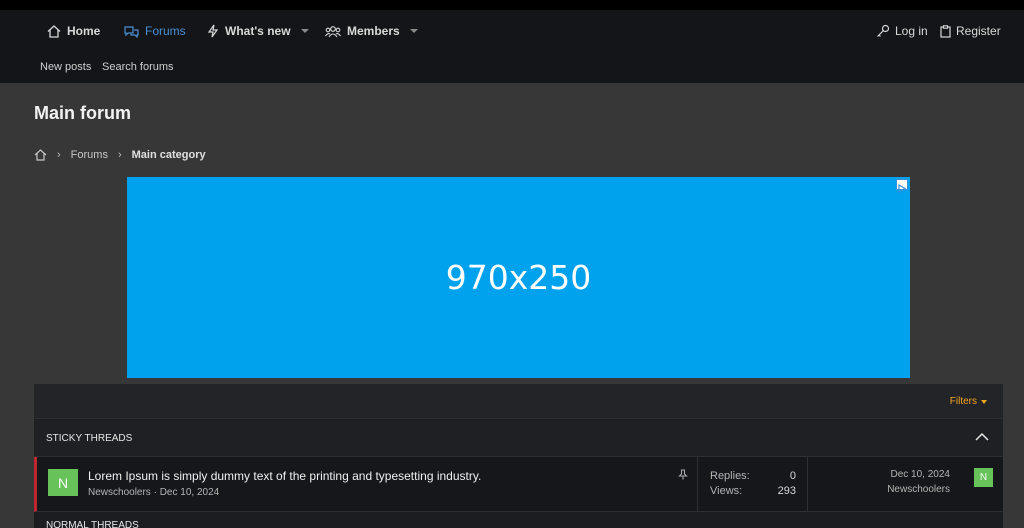 The width and height of the screenshot is (1024, 528). Describe the element at coordinates (883, 30) in the screenshot. I see `key-icon` at that location.